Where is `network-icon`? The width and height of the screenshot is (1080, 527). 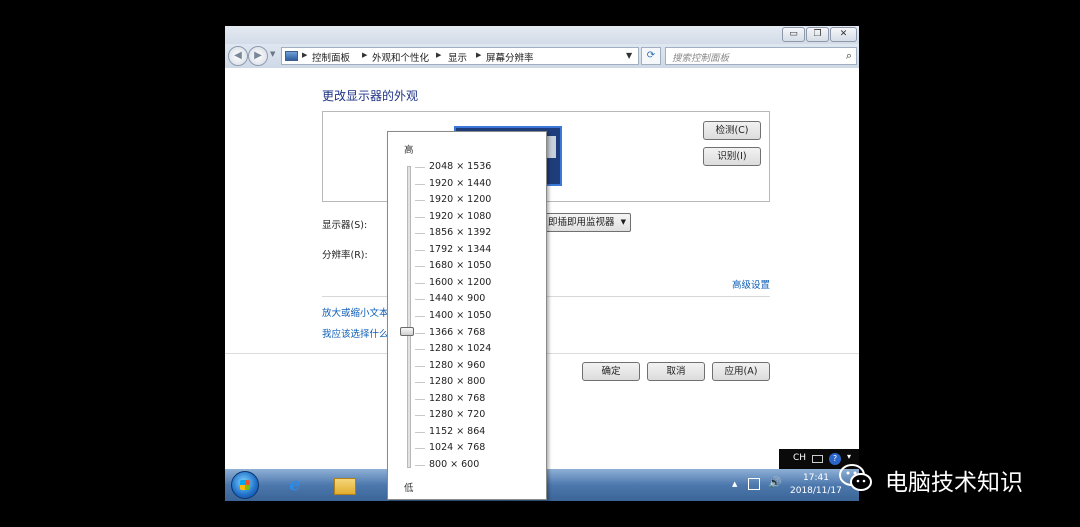
network-icon is located at coordinates (754, 484).